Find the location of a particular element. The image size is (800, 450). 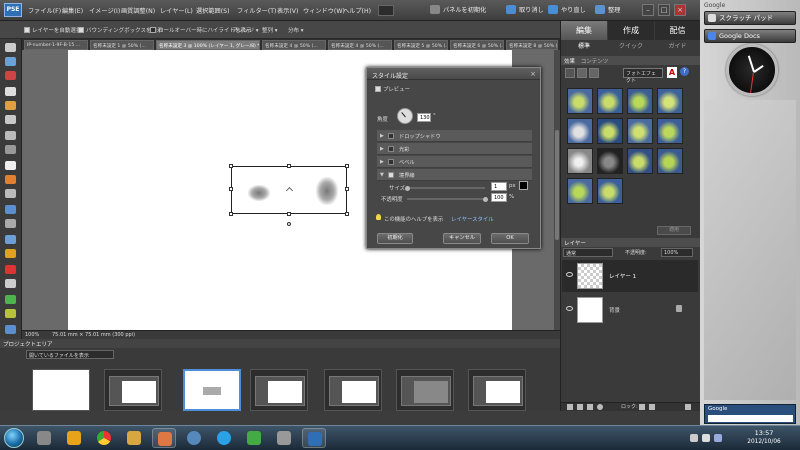

effects-tab: 効果 is located at coordinates (569, 62).